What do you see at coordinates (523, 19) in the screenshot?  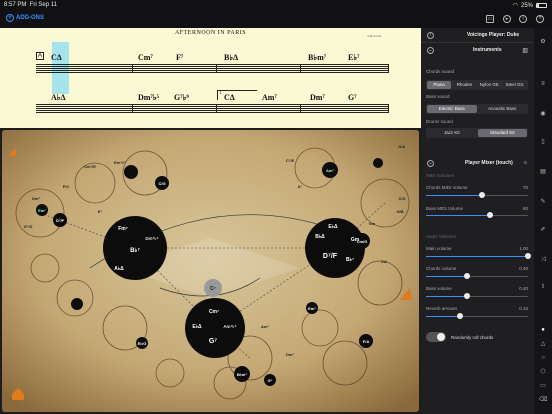 I see `info-icon: i` at bounding box center [523, 19].